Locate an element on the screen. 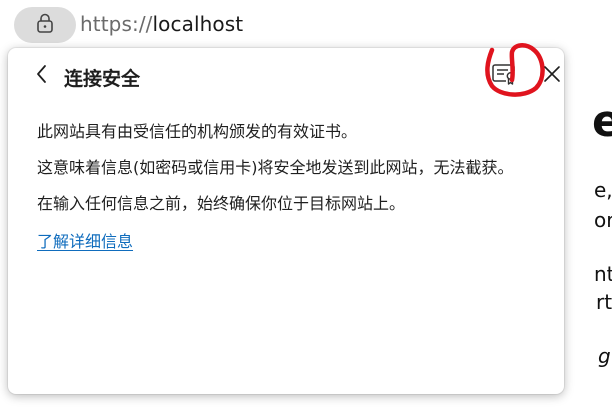 This screenshot has height=412, width=612. url-field: https://localhost is located at coordinates (161, 24).